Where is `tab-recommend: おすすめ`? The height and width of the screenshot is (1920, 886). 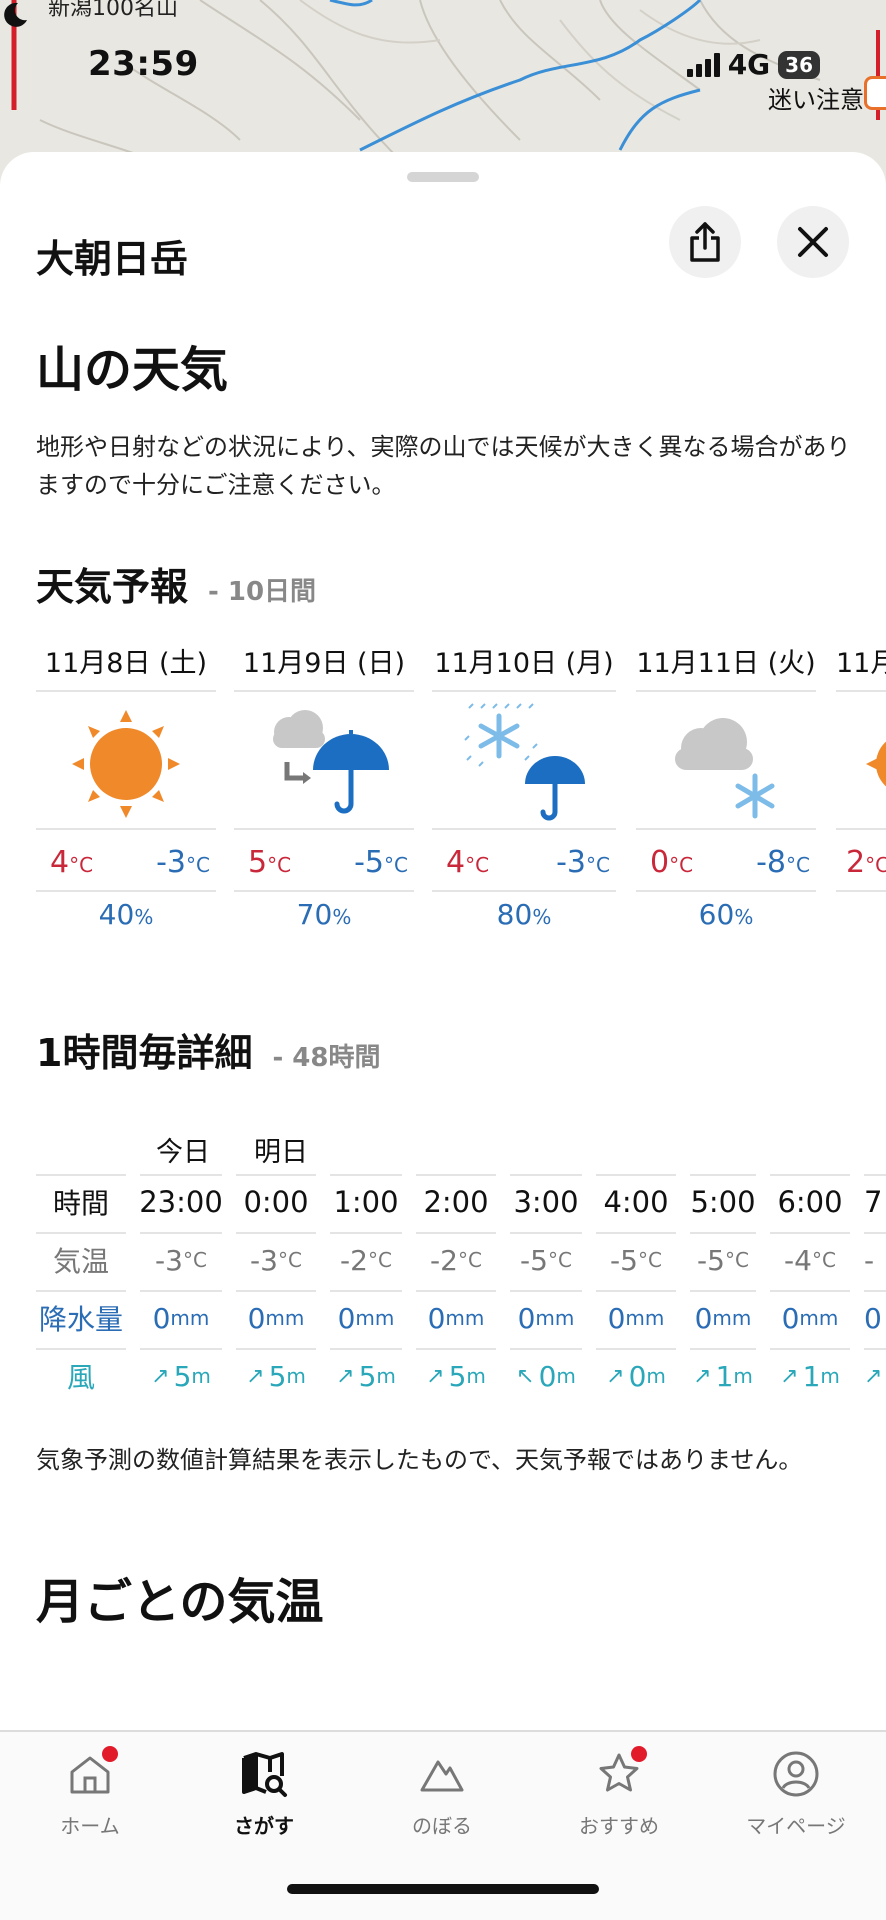 tab-recommend: おすすめ is located at coordinates (619, 1792).